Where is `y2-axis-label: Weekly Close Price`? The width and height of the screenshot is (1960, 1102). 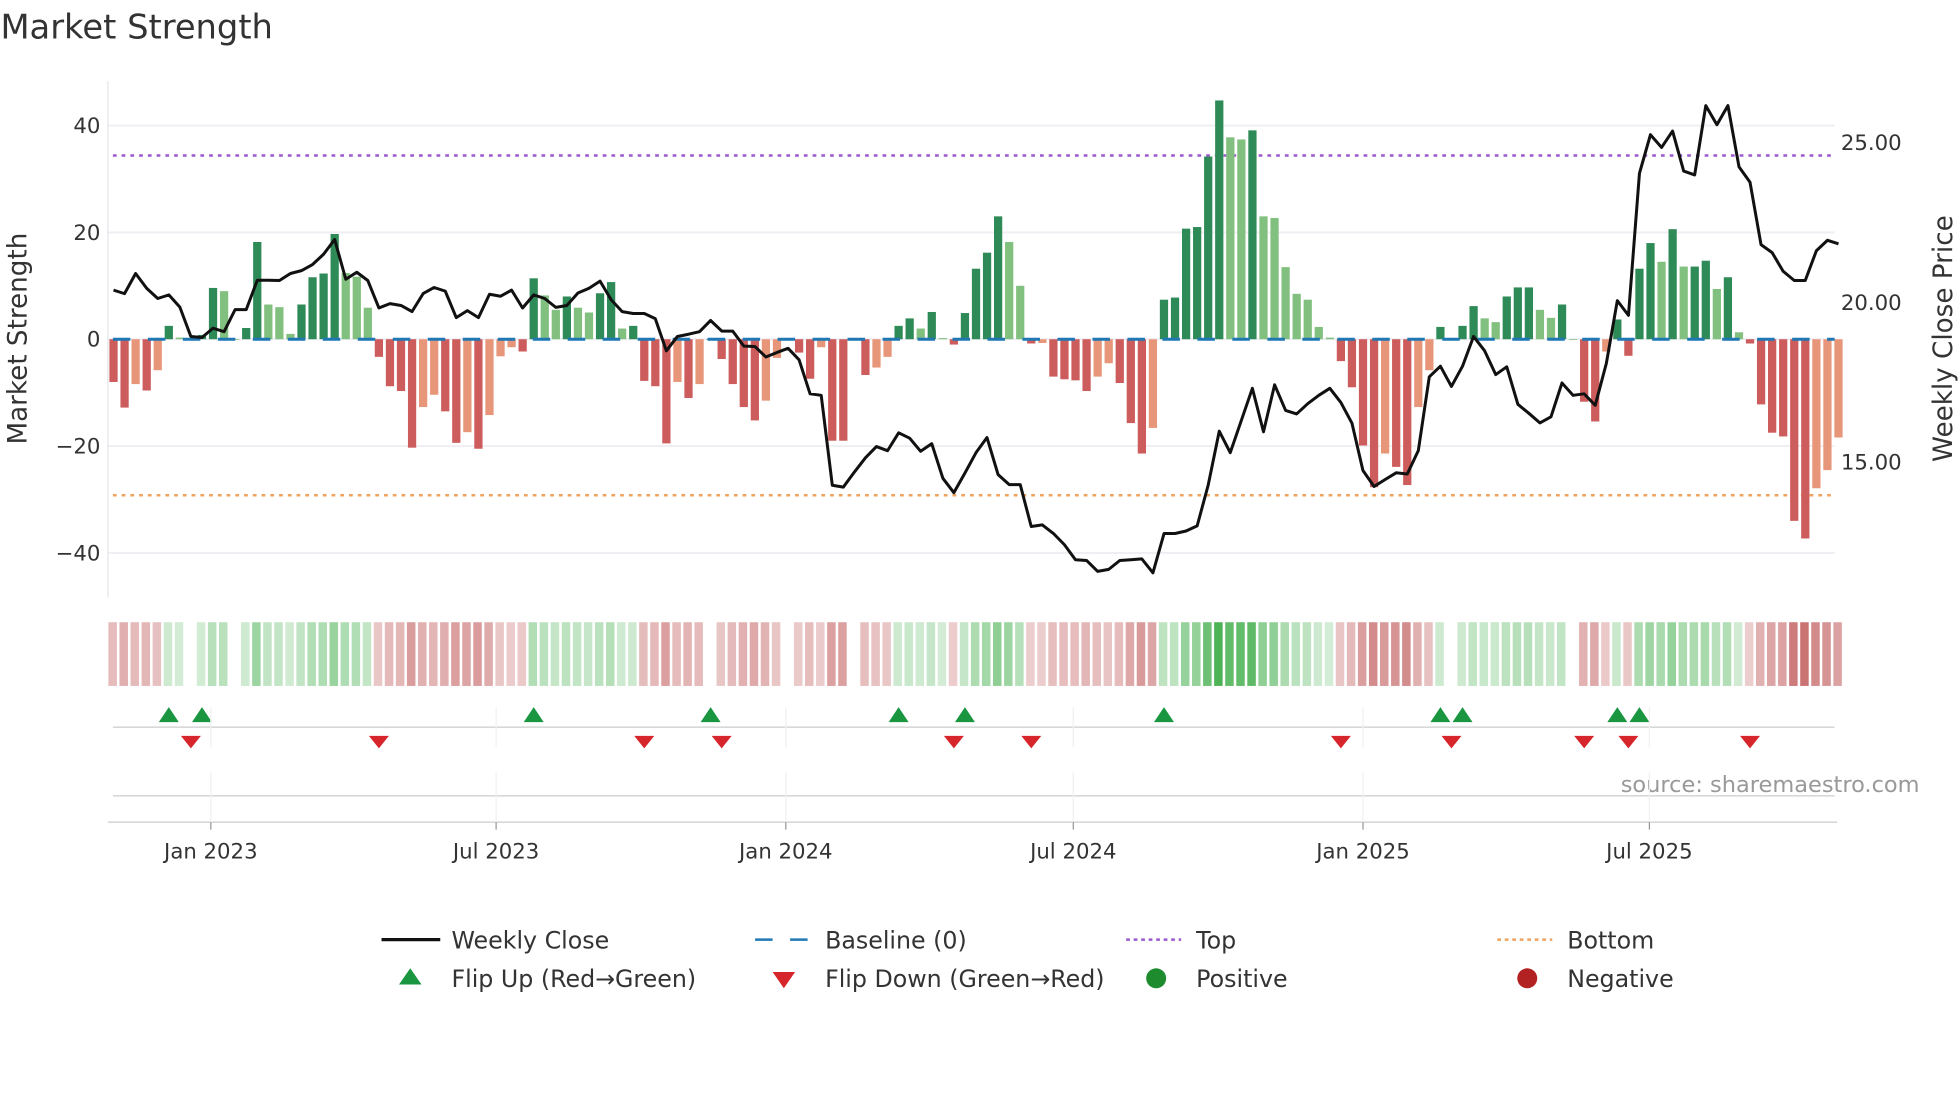
y2-axis-label: Weekly Close Price is located at coordinates (1944, 338).